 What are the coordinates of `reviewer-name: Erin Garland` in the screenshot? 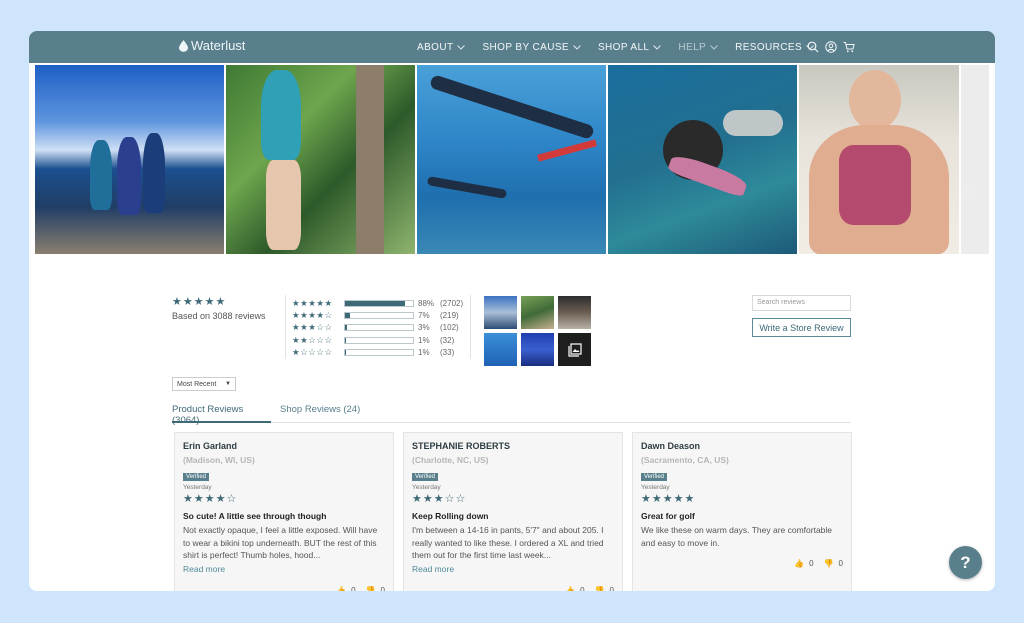 It's located at (210, 446).